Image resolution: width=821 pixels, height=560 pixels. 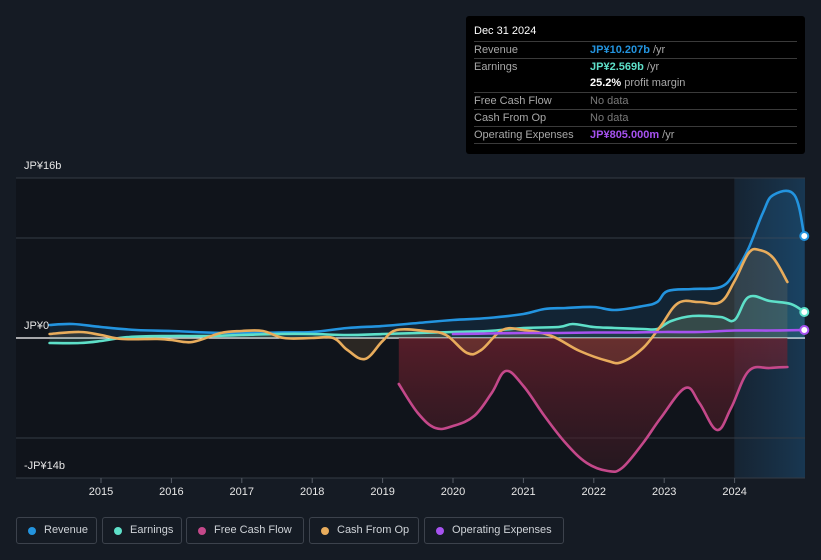 I want to click on tooltip-row: Earnings JP¥2.569b /yr, so click(x=635, y=67).